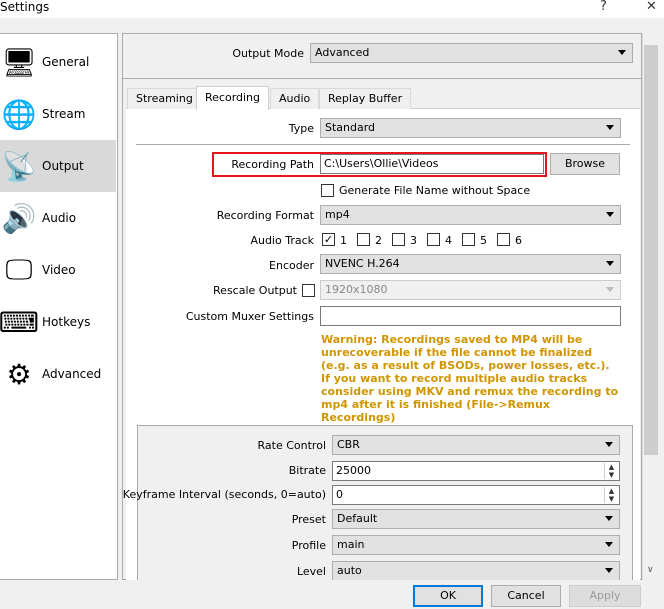  Describe the element at coordinates (282, 240) in the screenshot. I see `audio-track-label: Audio Track` at that location.